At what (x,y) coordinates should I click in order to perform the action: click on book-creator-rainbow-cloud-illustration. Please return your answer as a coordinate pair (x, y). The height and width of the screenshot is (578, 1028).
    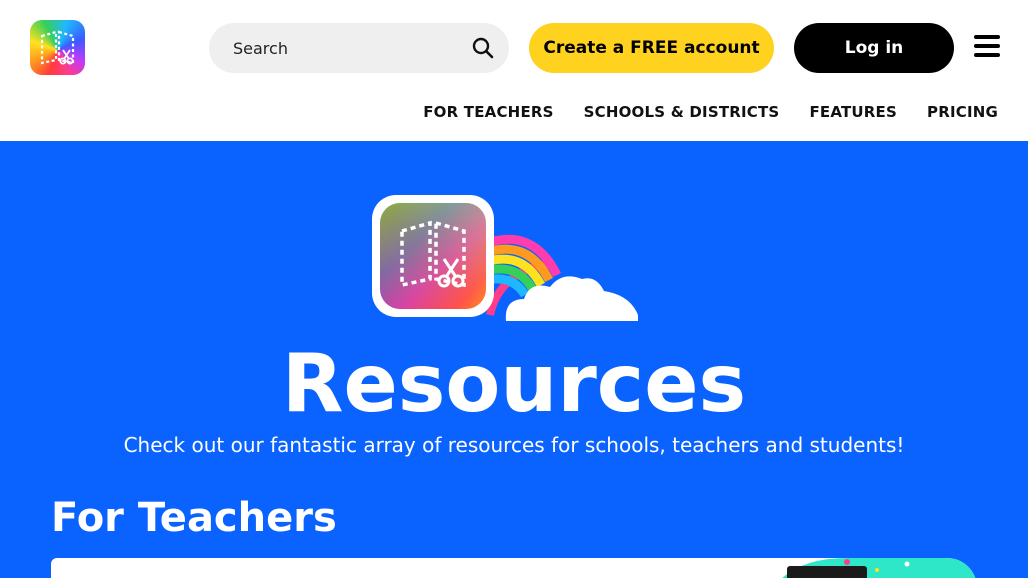
    Looking at the image, I should click on (505, 258).